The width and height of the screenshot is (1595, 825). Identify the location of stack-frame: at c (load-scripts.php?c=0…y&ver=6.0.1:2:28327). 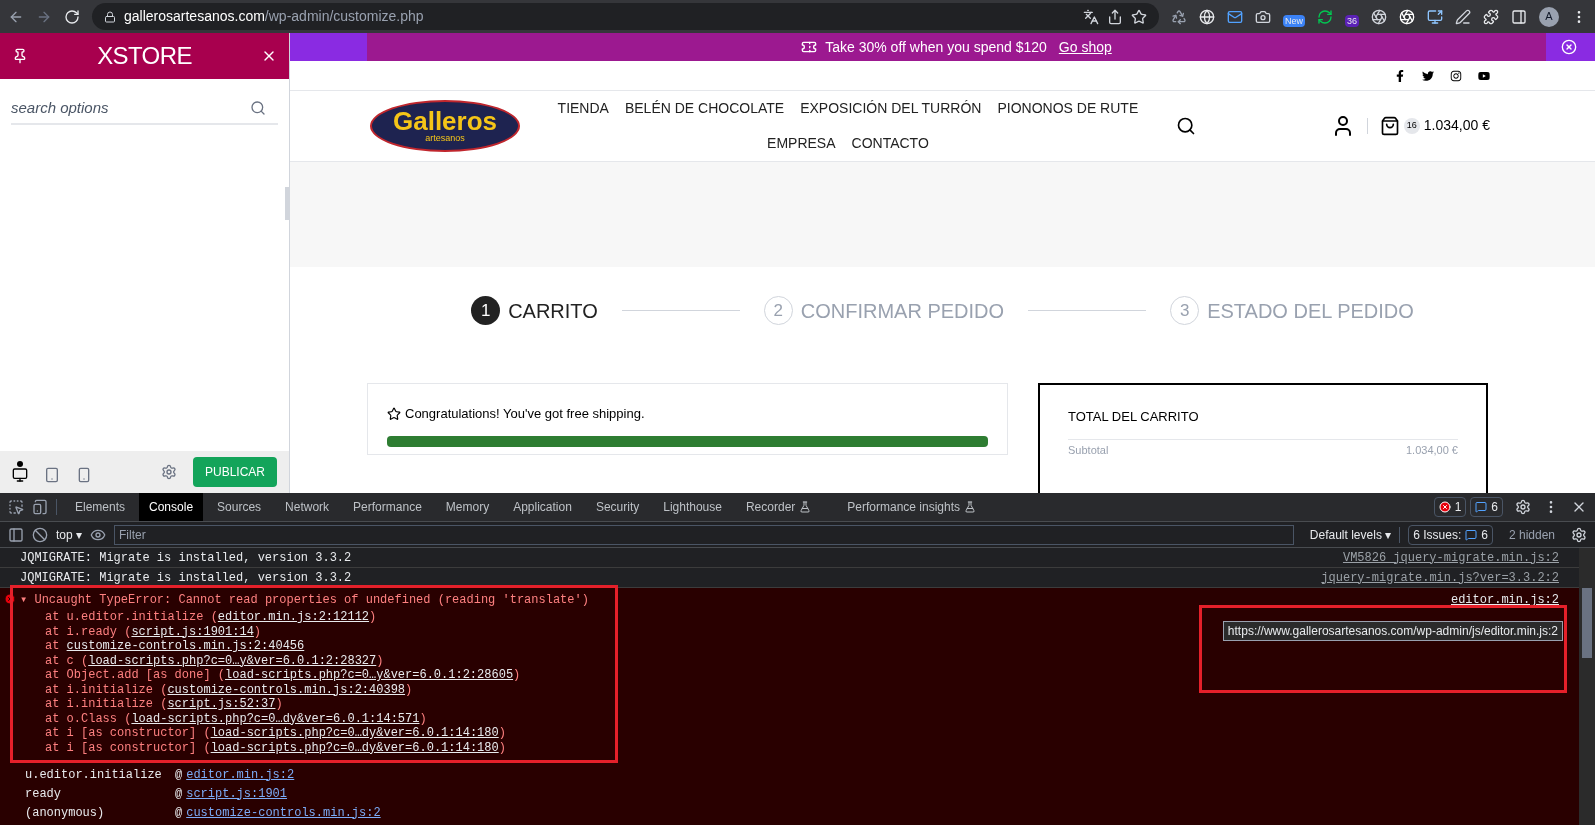
(214, 660).